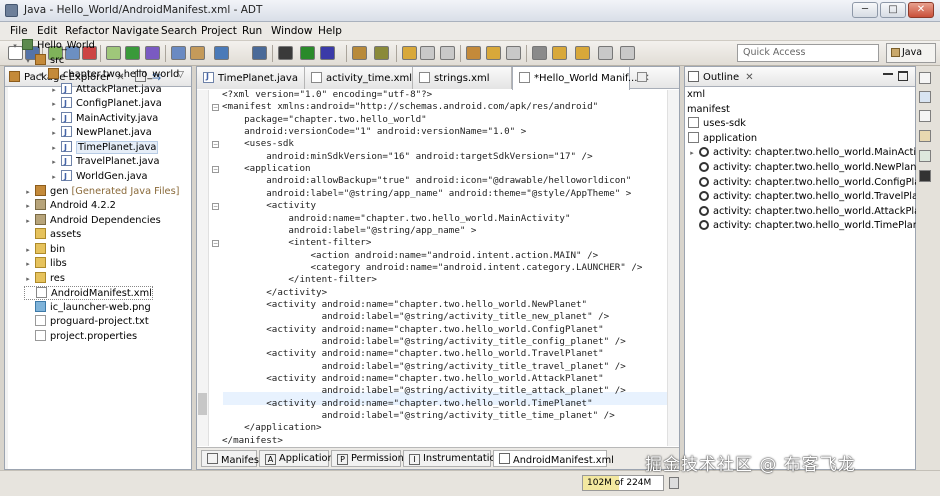  What do you see at coordinates (381, 53) in the screenshot?
I see `build-icon` at bounding box center [381, 53].